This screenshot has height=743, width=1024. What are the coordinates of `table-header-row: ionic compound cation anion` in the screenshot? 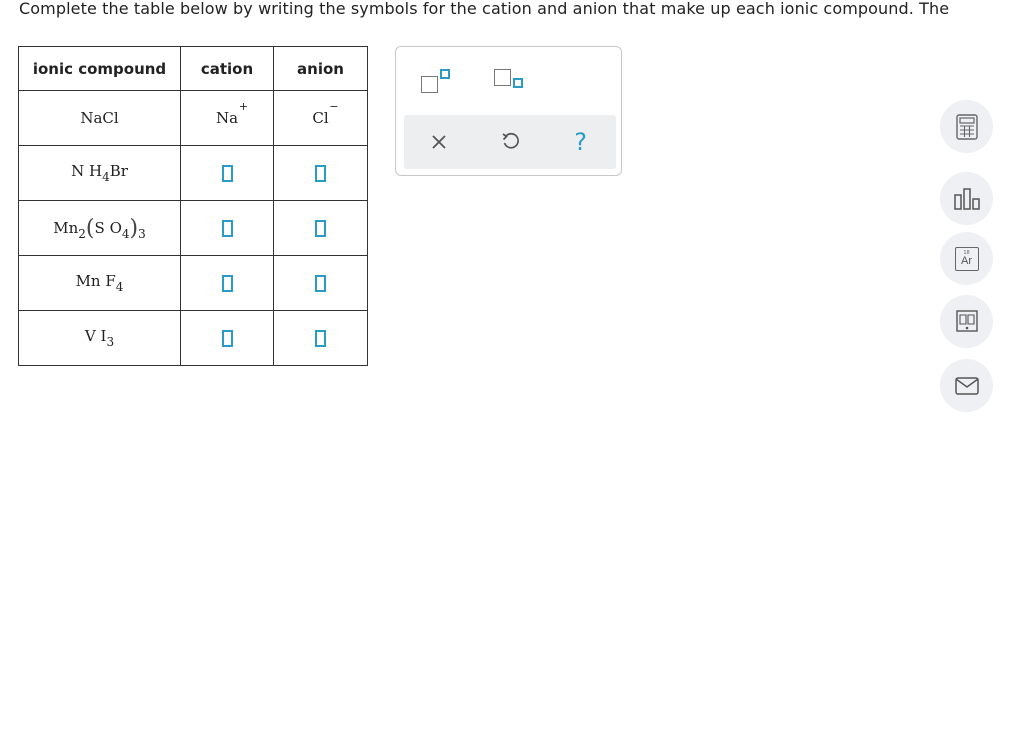 It's located at (193, 68).